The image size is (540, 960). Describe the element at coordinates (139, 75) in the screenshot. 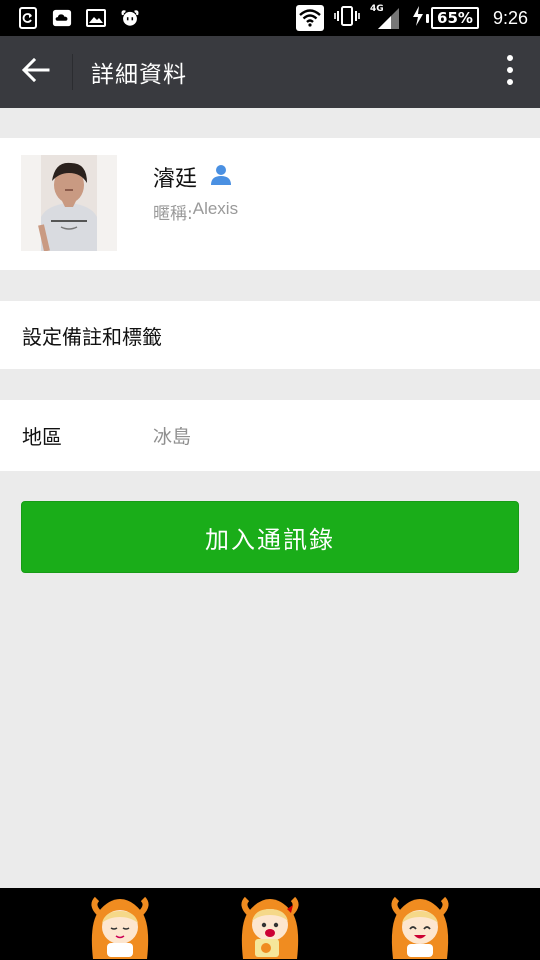

I see `page-title: 詳細資料` at that location.